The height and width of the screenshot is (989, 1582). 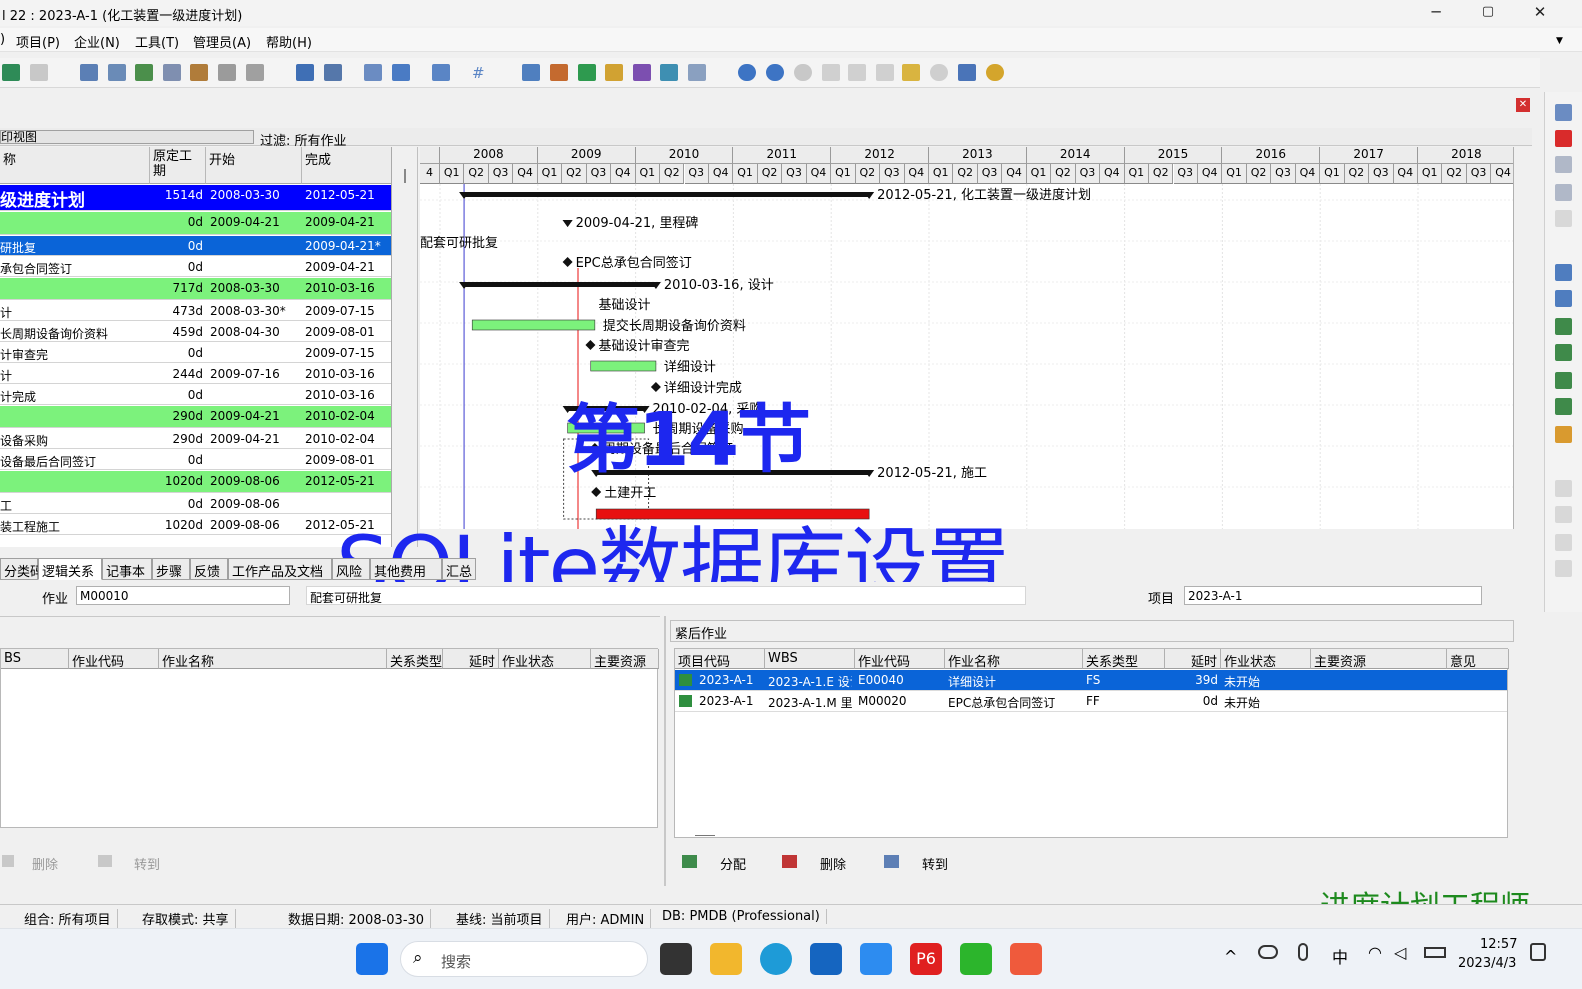 I want to click on assign-resource-icon, so click(x=1563, y=272).